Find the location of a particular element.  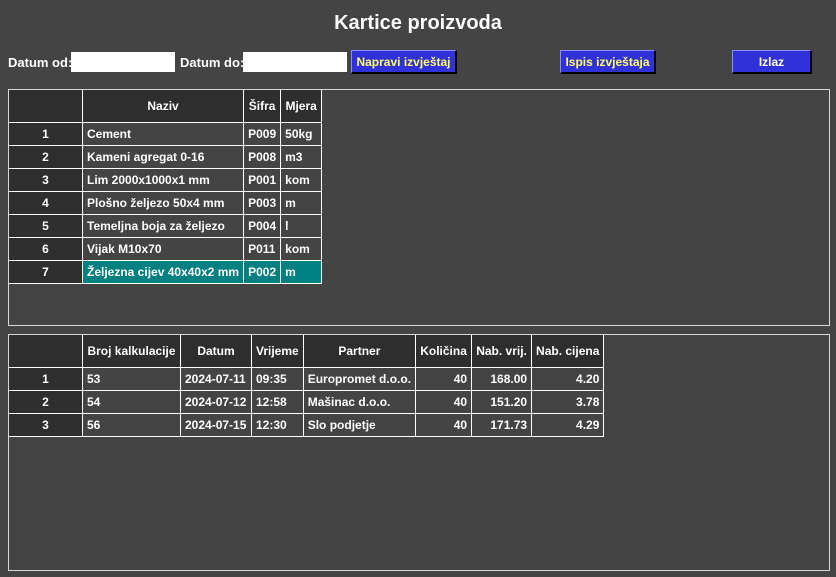

product-row-number: 4 is located at coordinates (46, 203).